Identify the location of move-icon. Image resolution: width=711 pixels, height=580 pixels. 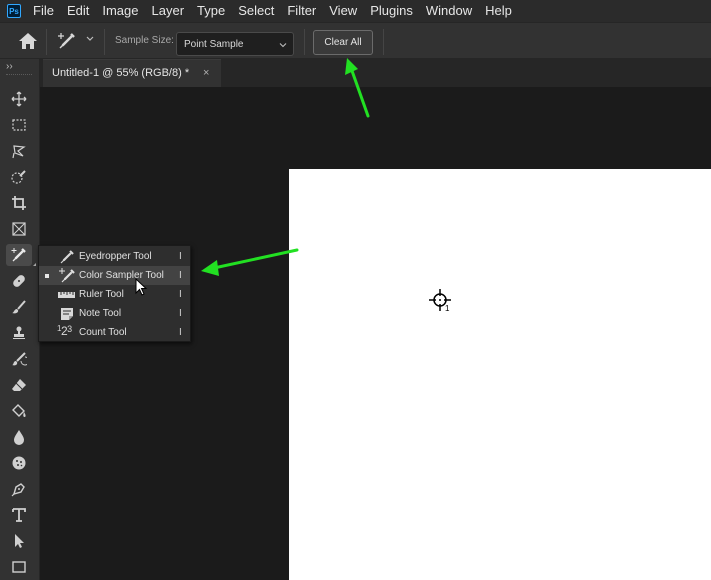
(19, 99).